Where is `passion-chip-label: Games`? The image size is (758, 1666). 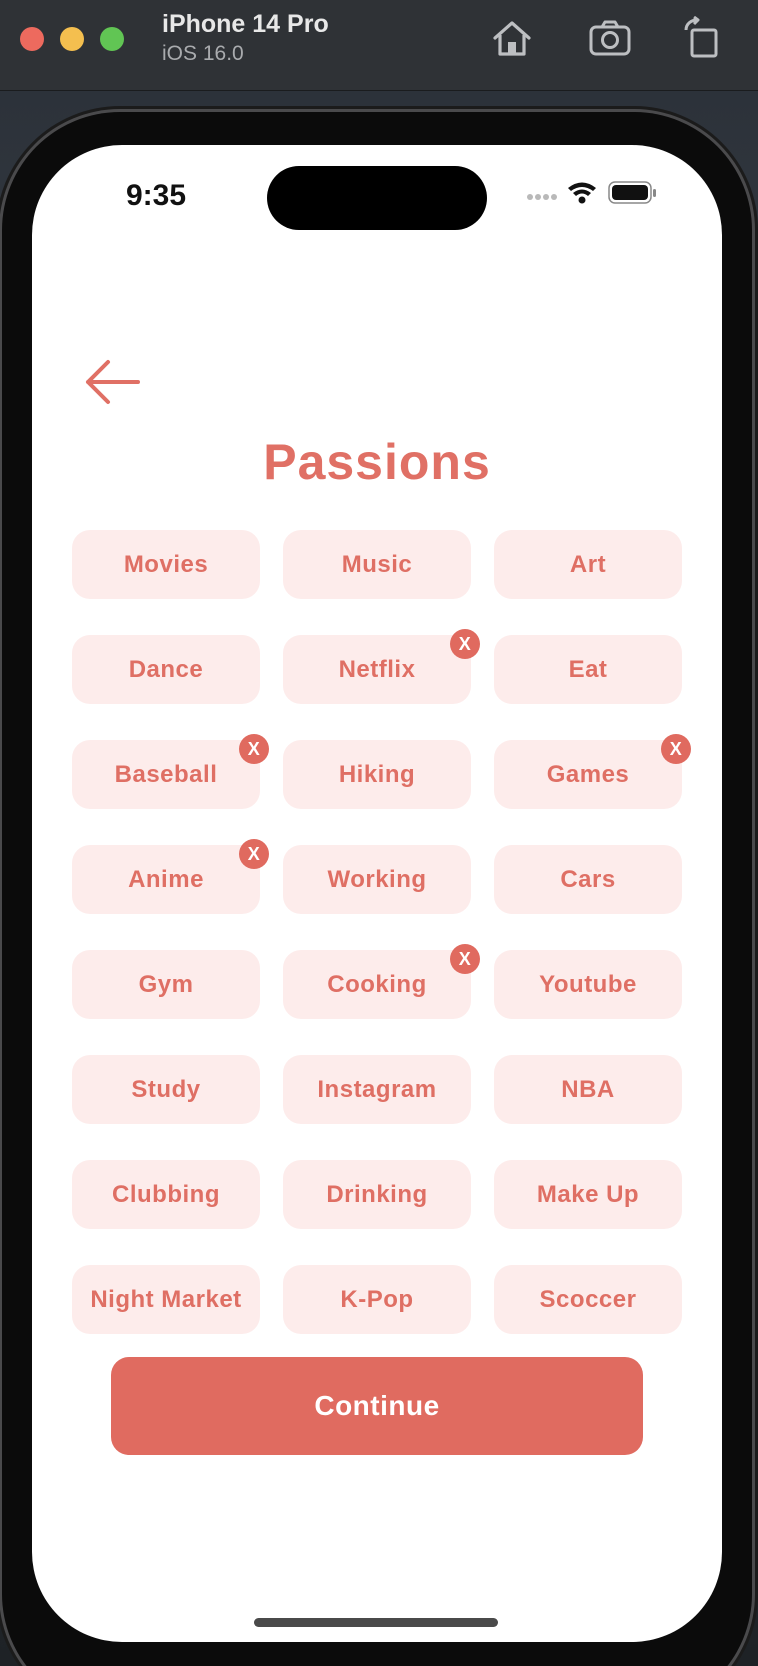
passion-chip-label: Games is located at coordinates (588, 774).